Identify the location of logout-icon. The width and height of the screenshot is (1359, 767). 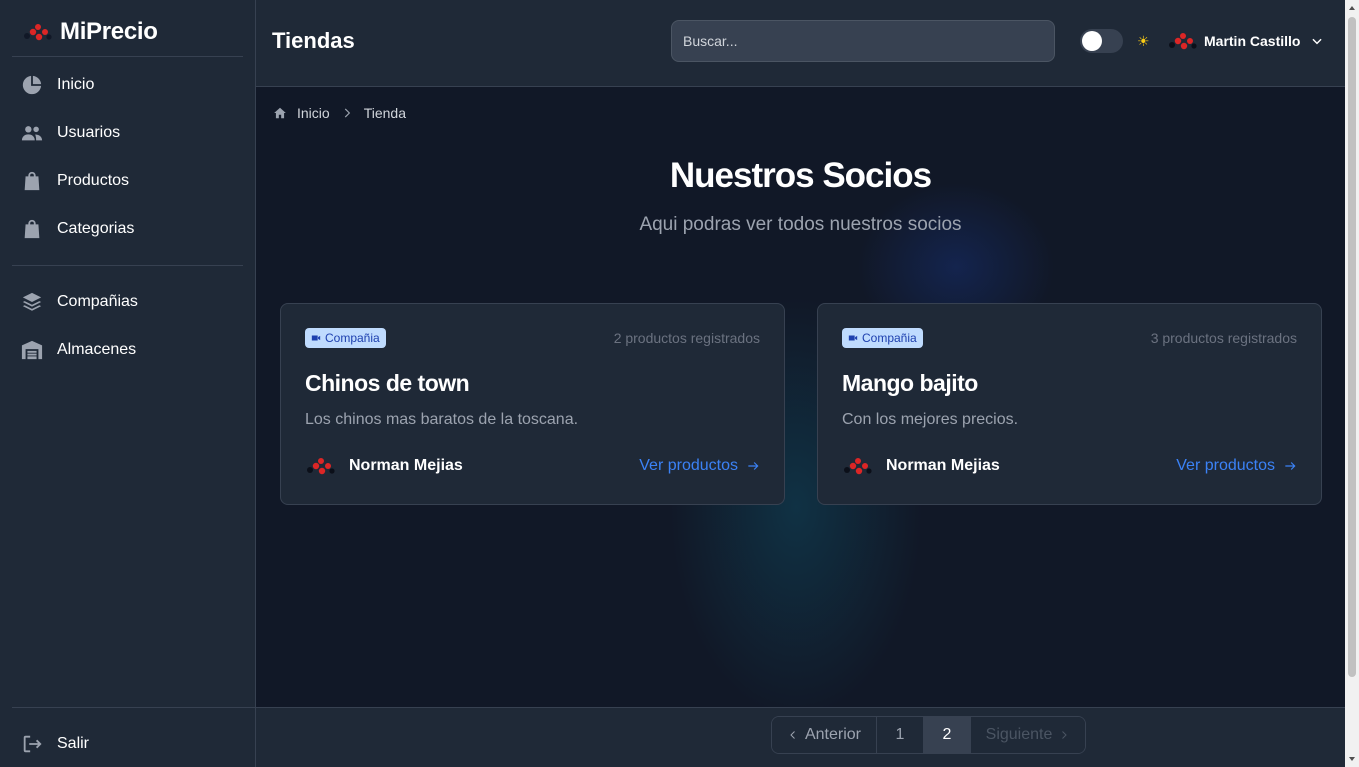
(32, 744).